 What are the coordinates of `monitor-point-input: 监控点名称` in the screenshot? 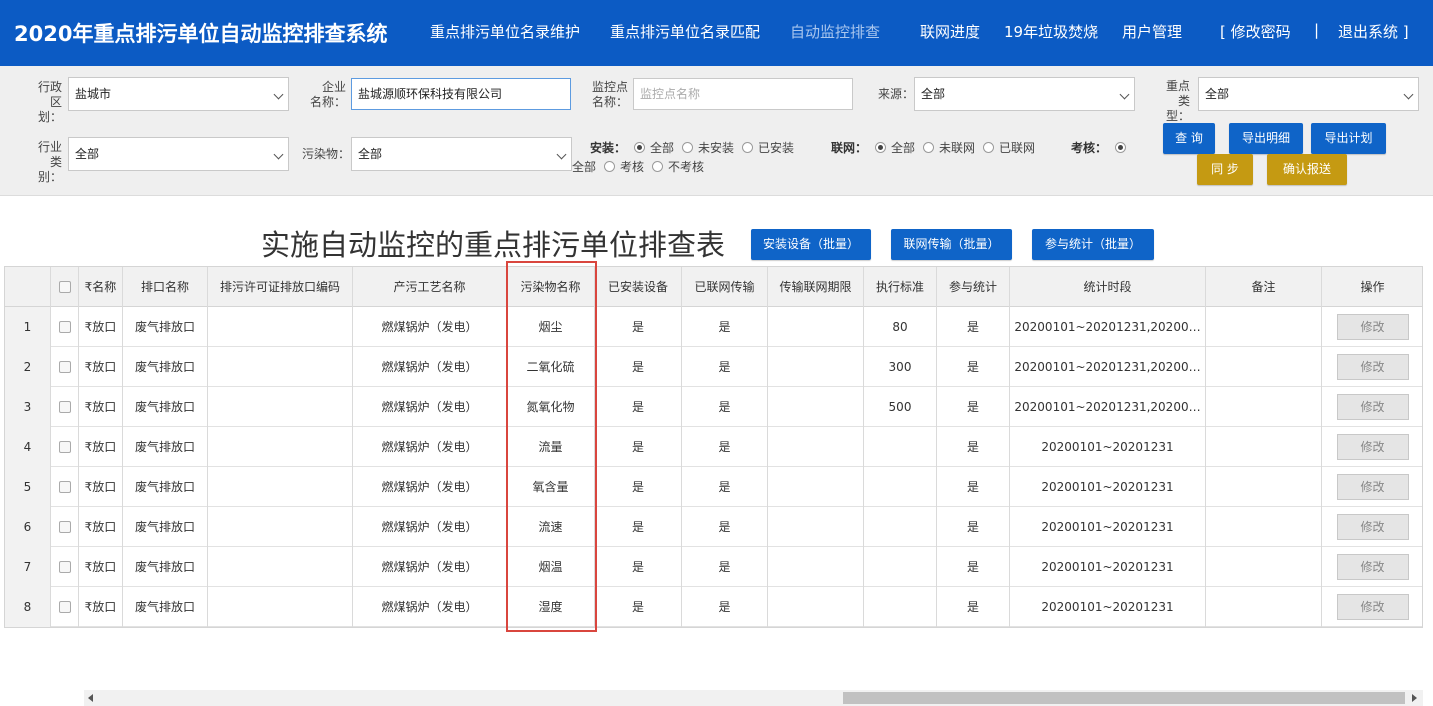 It's located at (743, 94).